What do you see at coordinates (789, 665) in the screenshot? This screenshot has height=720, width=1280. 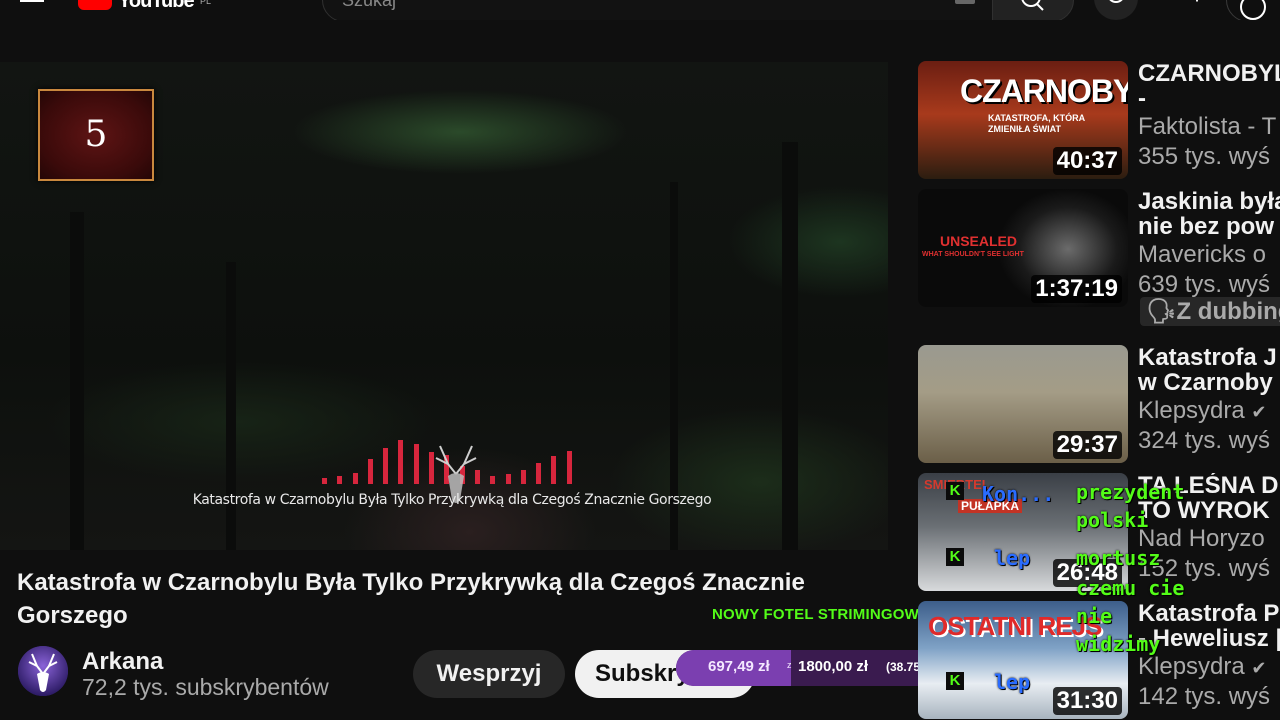 I see `donation-goal-separator: z` at bounding box center [789, 665].